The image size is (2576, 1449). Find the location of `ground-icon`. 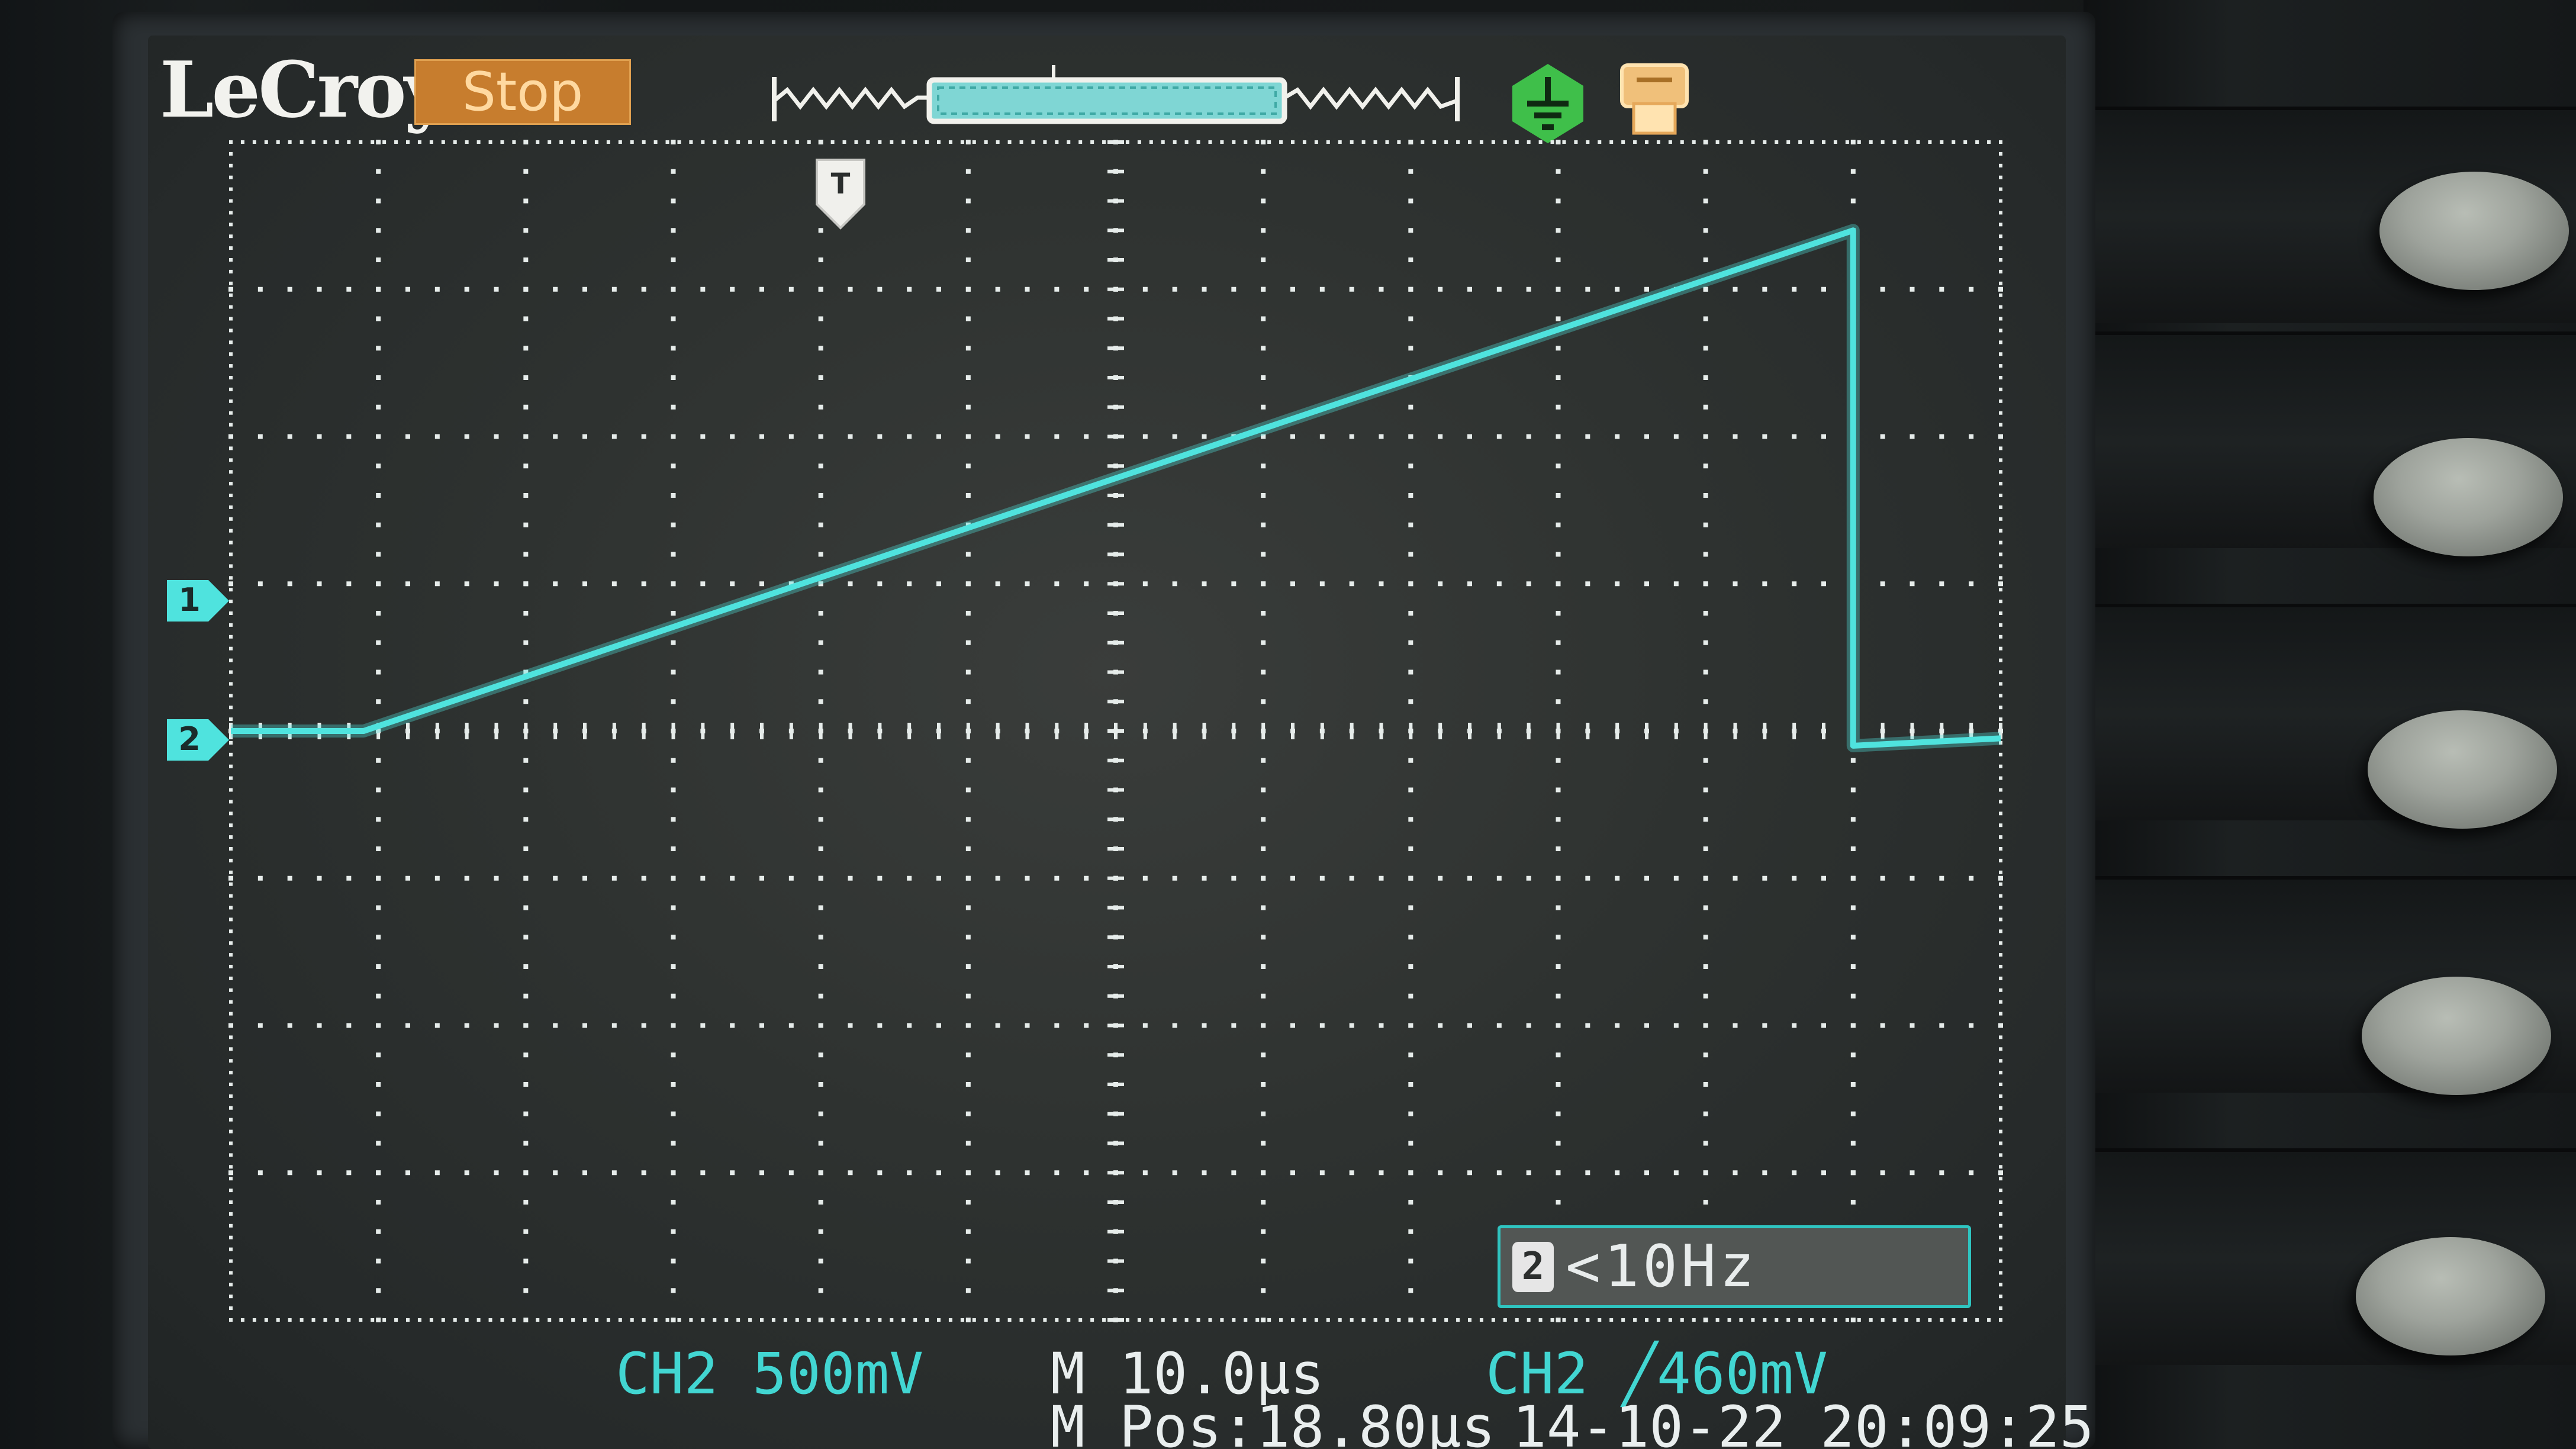

ground-icon is located at coordinates (1547, 103).